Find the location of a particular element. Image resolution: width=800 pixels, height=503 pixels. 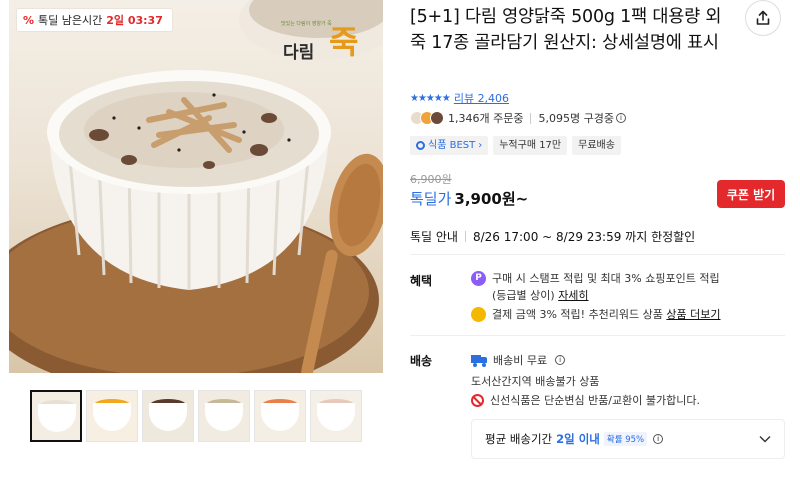

stats-row: 1,346개 주문중 5,095명 구경중 i is located at coordinates (518, 118).